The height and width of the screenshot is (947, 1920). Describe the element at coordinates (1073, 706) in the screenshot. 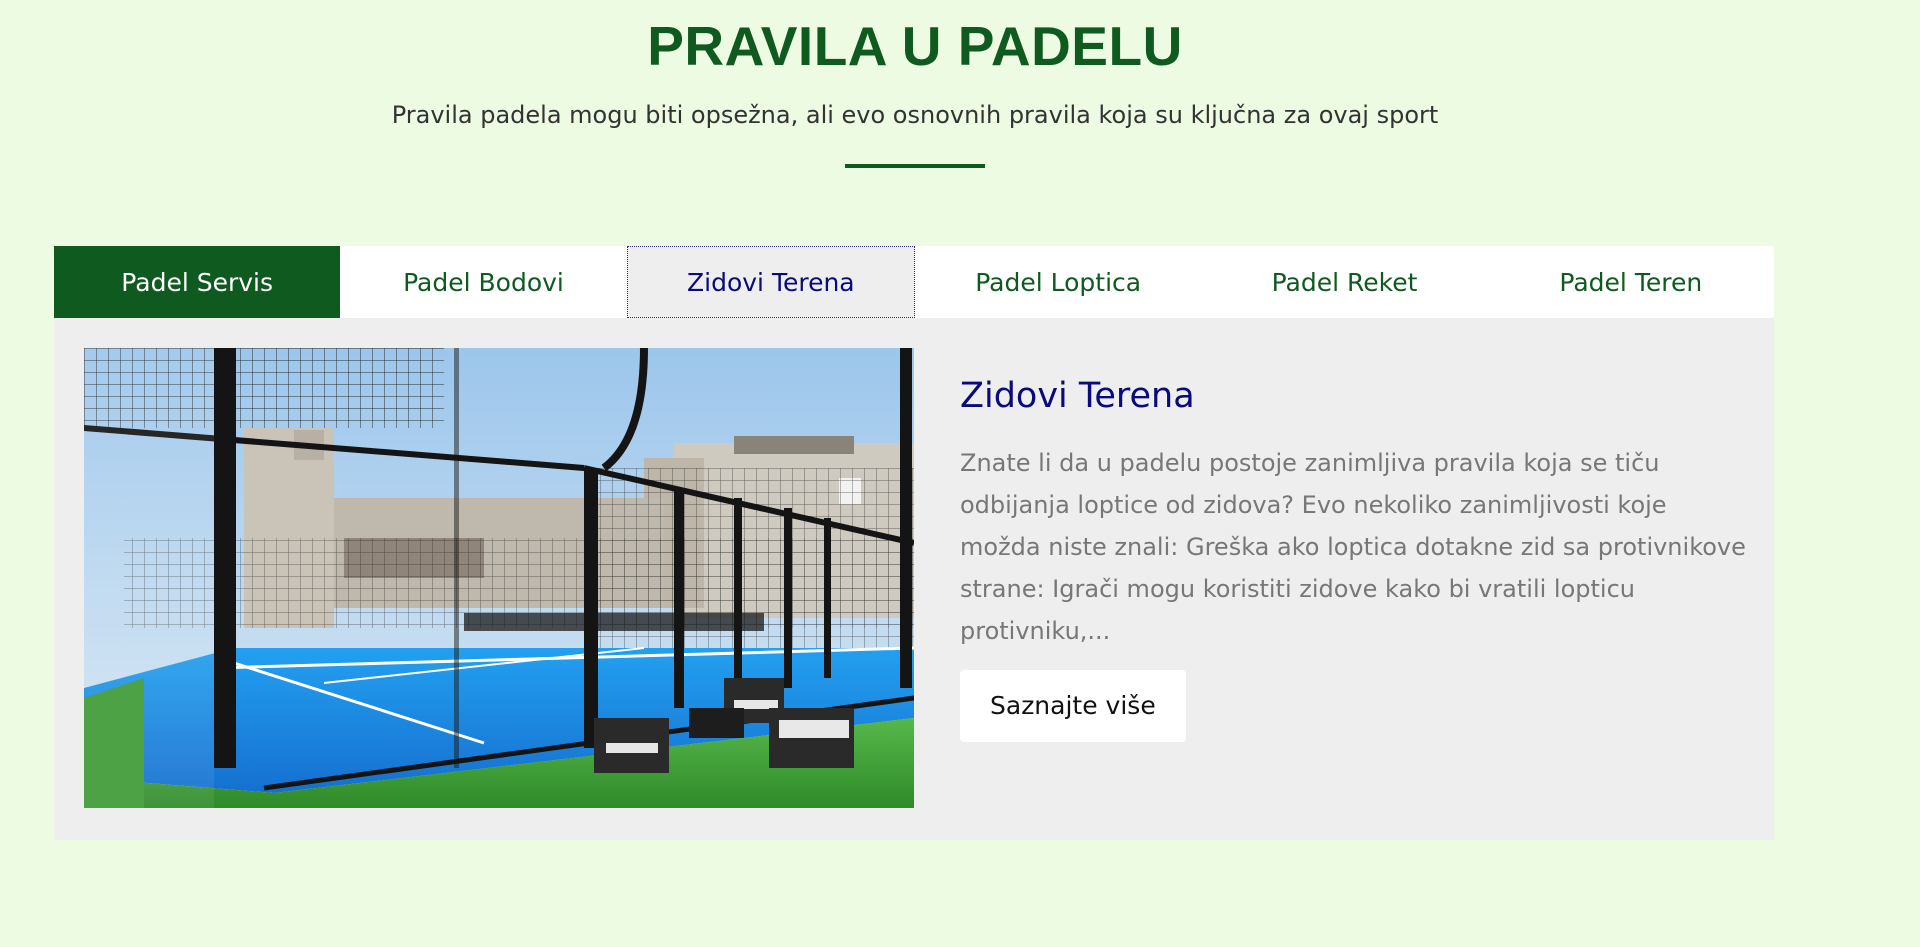

I see `learn-more-button: Saznajte više` at that location.